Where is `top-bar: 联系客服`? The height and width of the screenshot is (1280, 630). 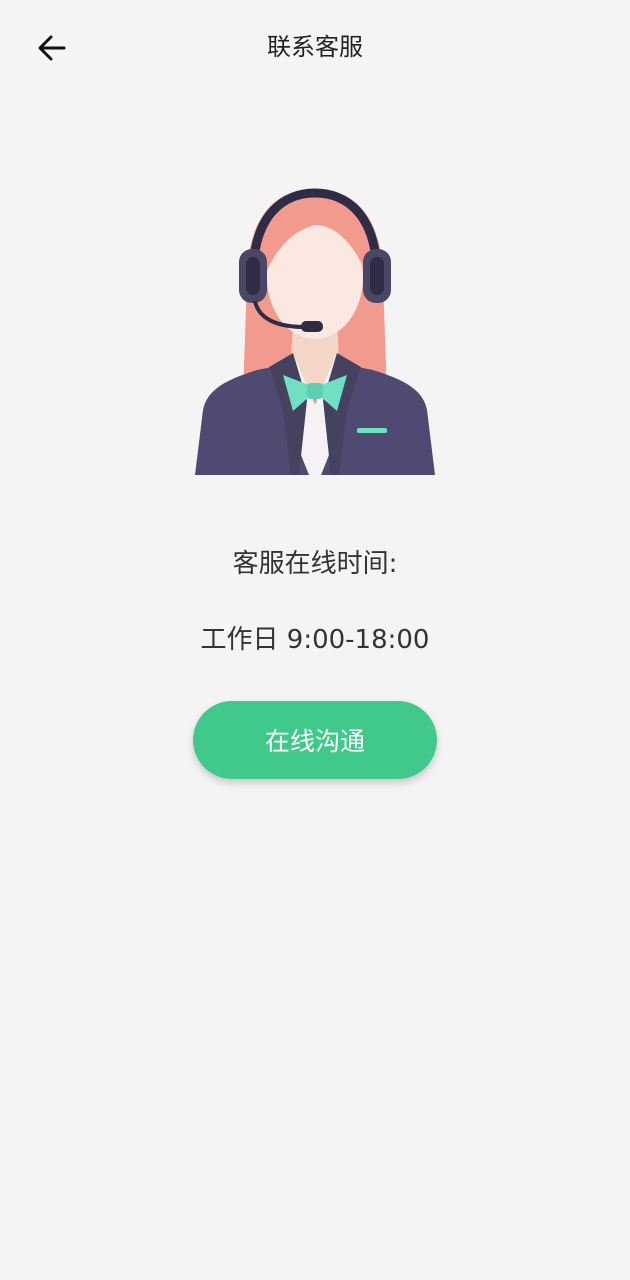
top-bar: 联系客服 is located at coordinates (315, 48).